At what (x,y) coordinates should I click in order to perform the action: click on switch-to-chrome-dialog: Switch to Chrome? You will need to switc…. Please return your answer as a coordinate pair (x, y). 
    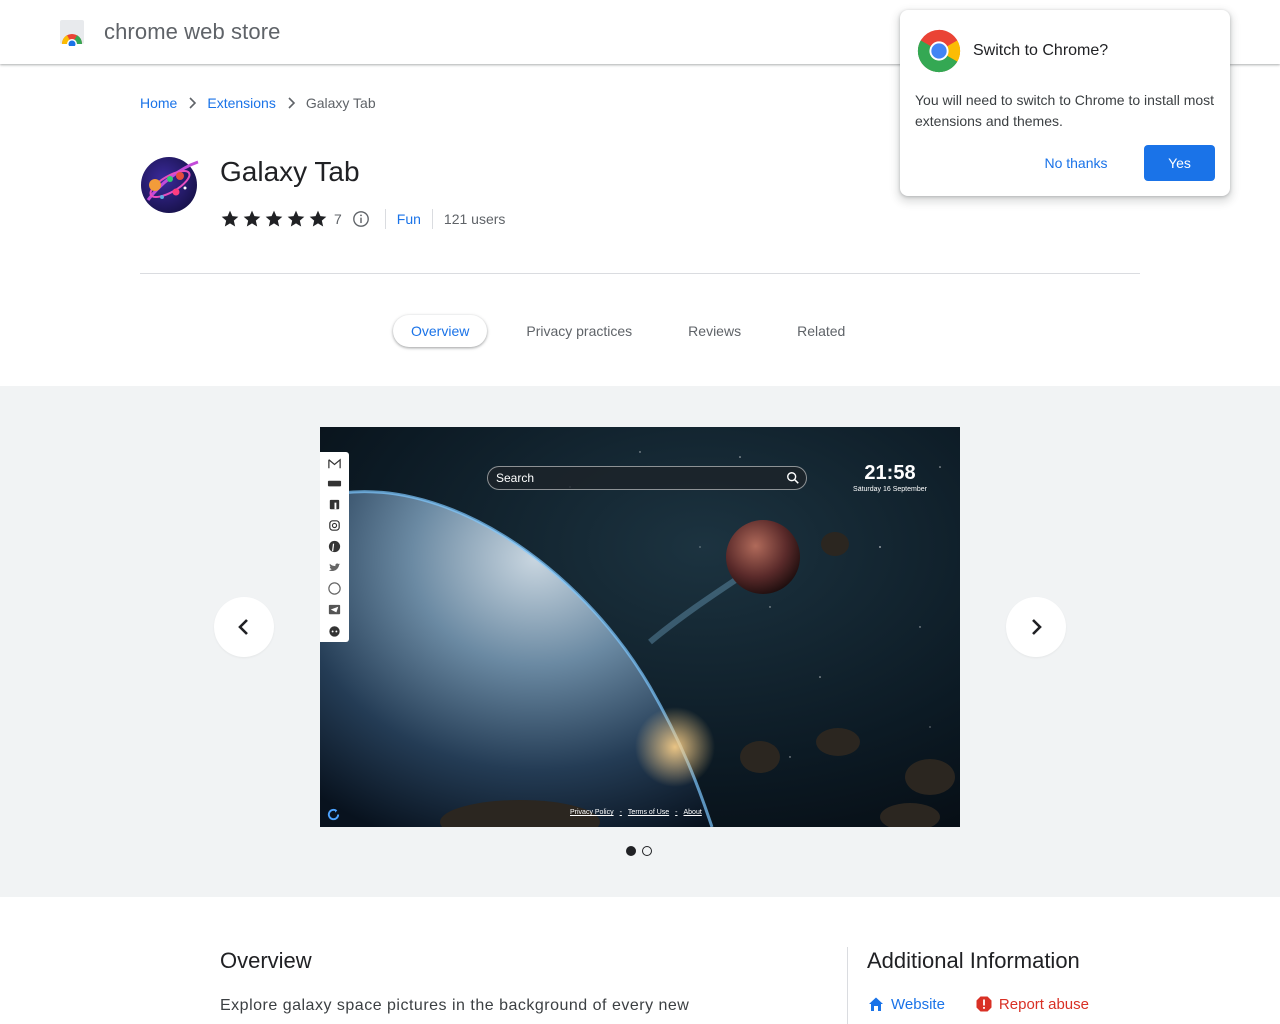
    Looking at the image, I should click on (1065, 103).